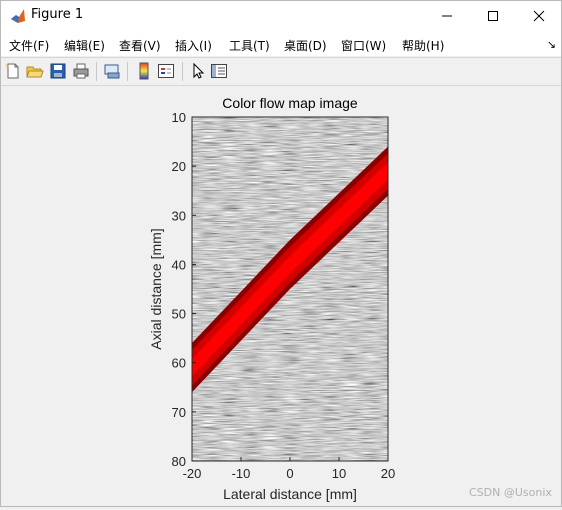 Image resolution: width=562 pixels, height=510 pixels. I want to click on menu-overflow-icon: ↘, so click(551, 44).